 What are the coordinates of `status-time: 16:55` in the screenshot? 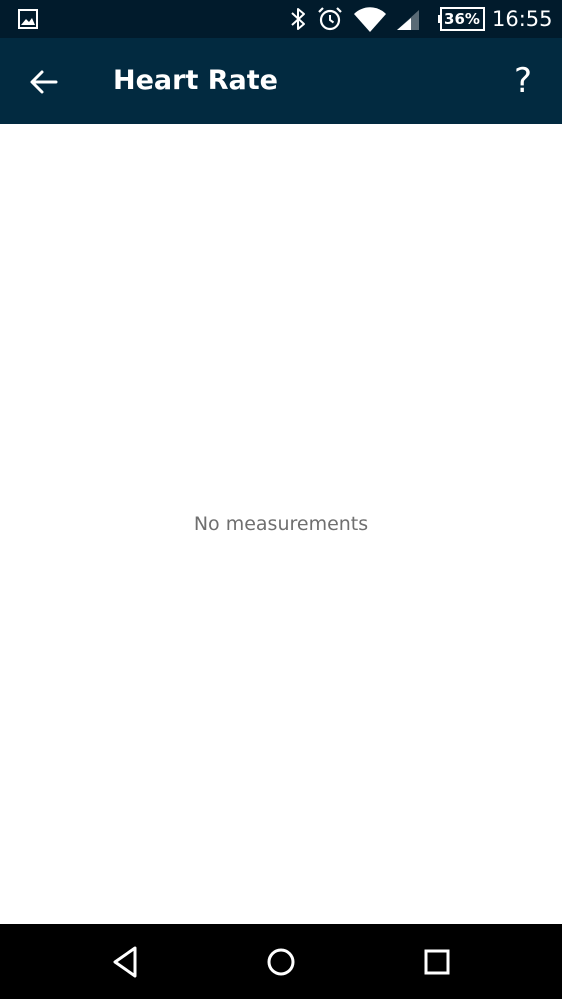 It's located at (522, 19).